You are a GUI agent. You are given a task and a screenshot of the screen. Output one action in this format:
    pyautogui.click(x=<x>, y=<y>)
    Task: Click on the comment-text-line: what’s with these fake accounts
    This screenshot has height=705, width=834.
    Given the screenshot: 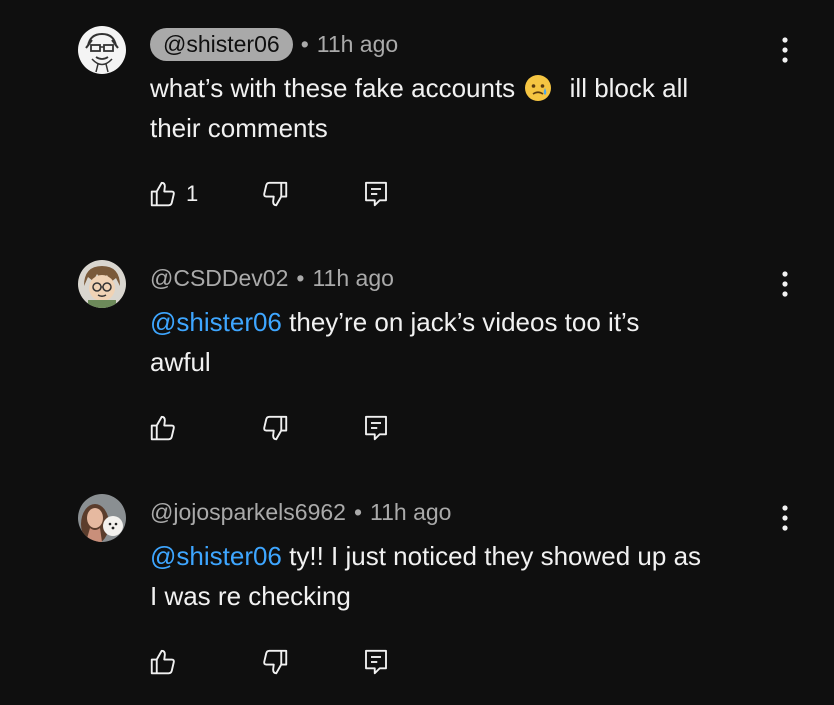 What is the action you would take?
    pyautogui.click(x=333, y=88)
    